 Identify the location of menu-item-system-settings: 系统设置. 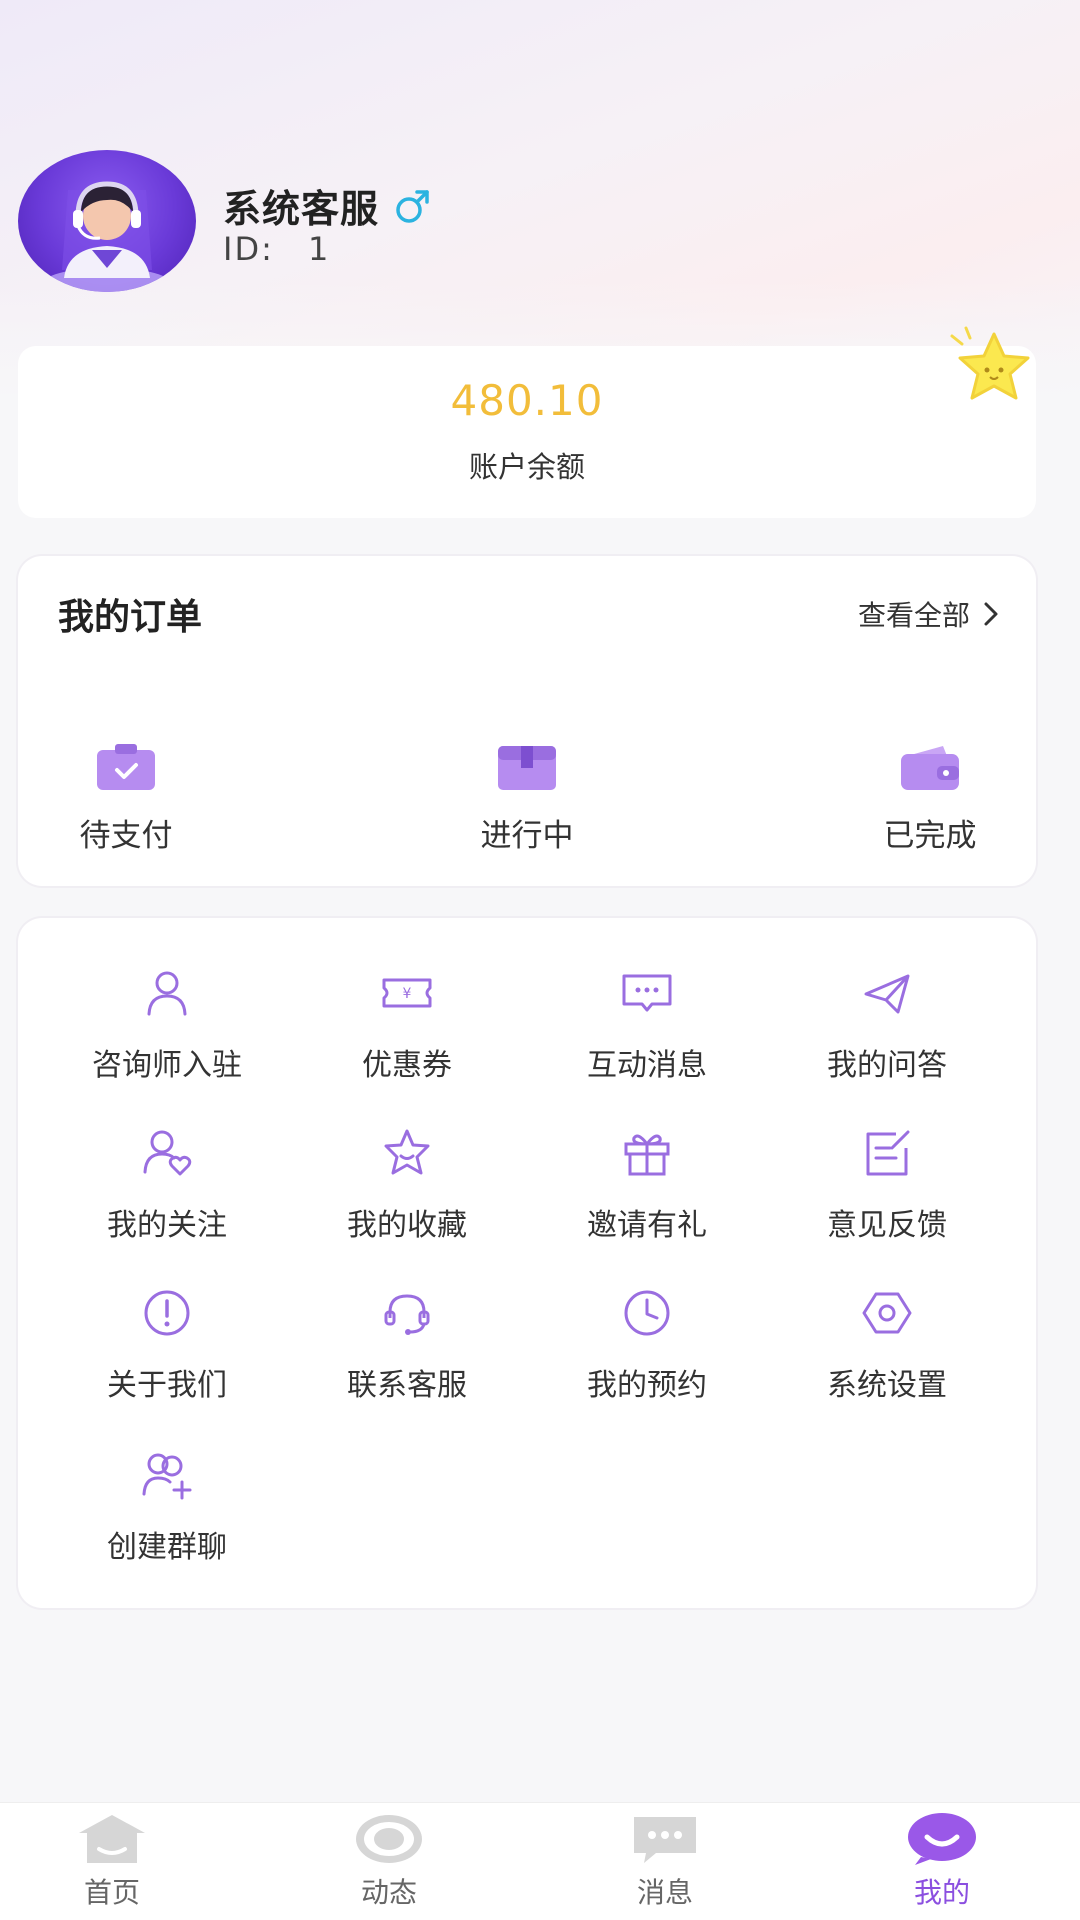
(887, 1346).